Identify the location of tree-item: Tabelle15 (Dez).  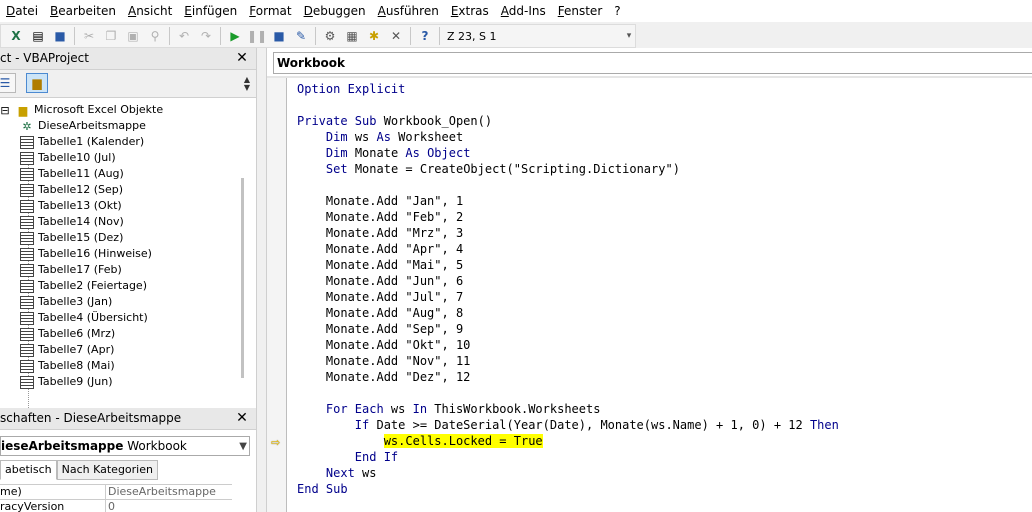
(71, 238).